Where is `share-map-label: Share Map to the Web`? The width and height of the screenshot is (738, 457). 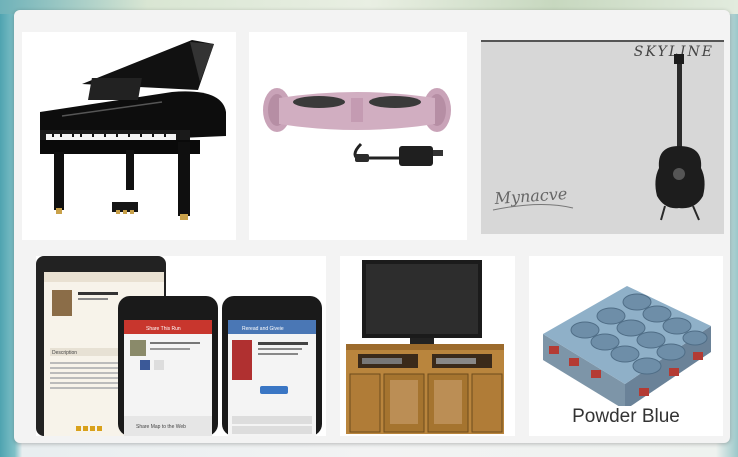
share-map-label: Share Map to the Web is located at coordinates (161, 427).